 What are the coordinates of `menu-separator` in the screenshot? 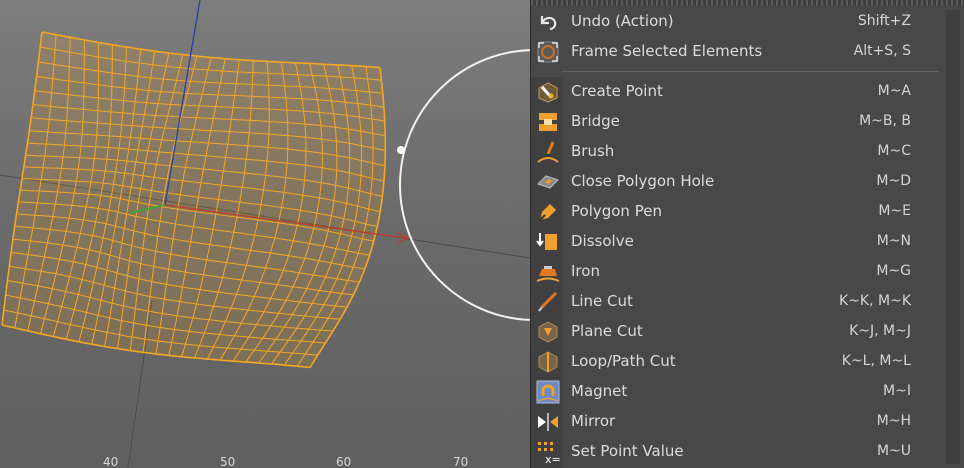 It's located at (750, 71).